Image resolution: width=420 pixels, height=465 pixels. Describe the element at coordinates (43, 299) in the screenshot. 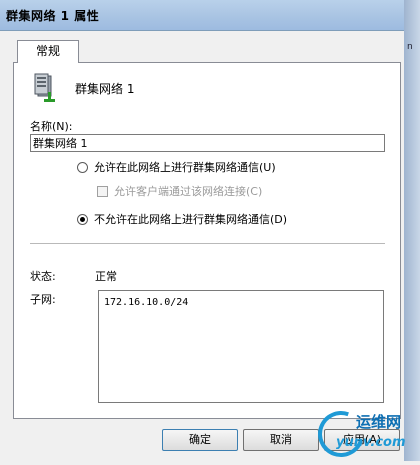

I see `subnet-label: 子网:` at that location.